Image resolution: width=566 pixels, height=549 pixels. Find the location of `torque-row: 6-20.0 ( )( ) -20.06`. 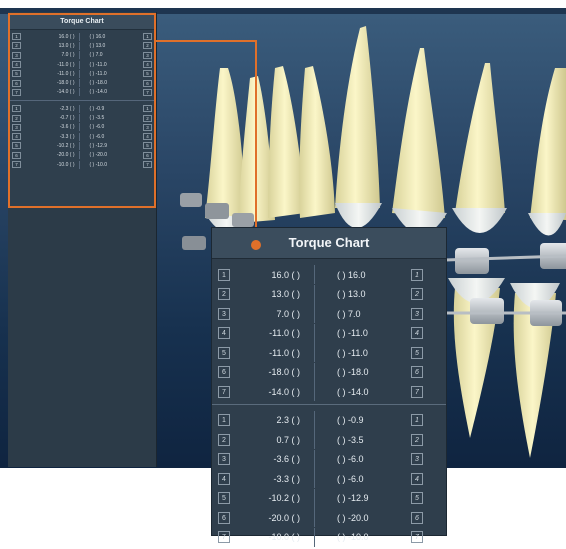

torque-row: 6-20.0 ( )( ) -20.06 is located at coordinates (82, 155).